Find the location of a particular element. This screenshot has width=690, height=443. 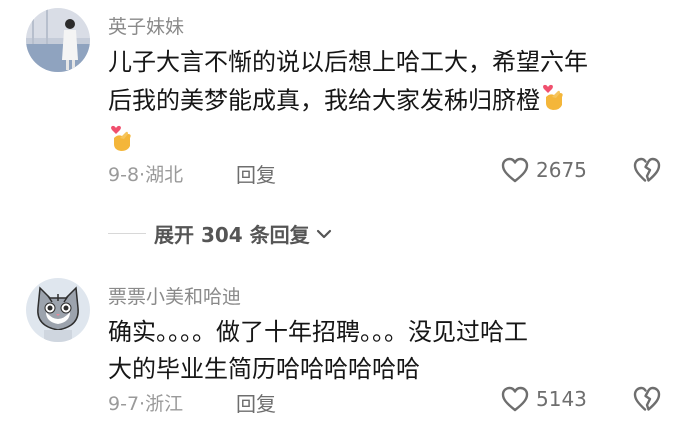

comment-meta: 9-7·浙江 is located at coordinates (145, 402).